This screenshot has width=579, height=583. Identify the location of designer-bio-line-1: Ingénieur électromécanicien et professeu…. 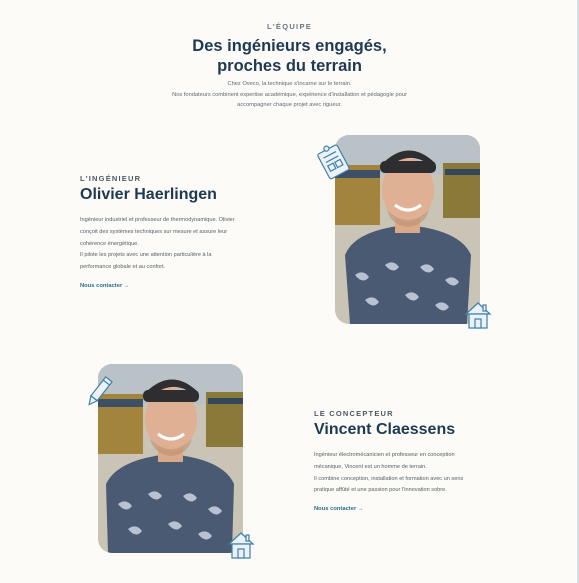
(384, 455).